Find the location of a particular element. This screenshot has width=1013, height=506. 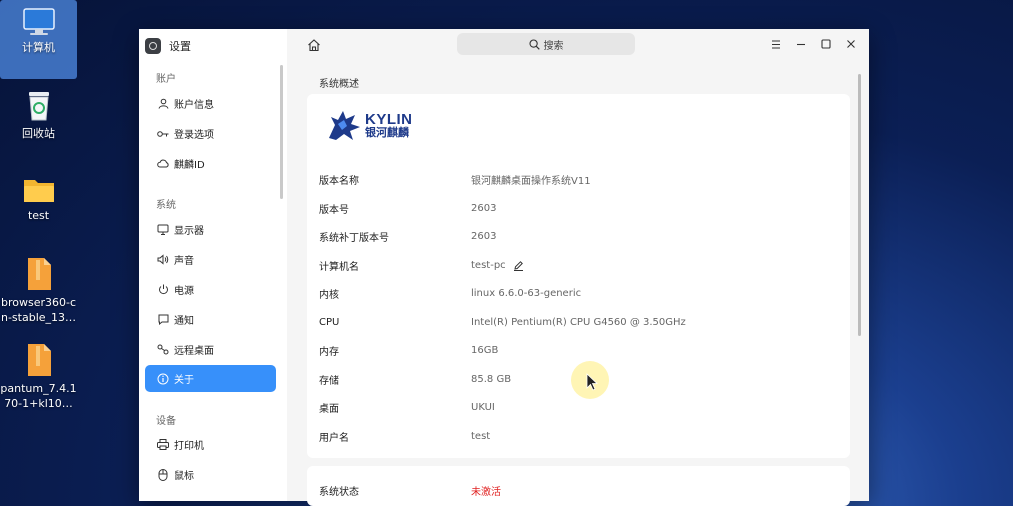

computer-name-value: test-pc is located at coordinates (488, 265).